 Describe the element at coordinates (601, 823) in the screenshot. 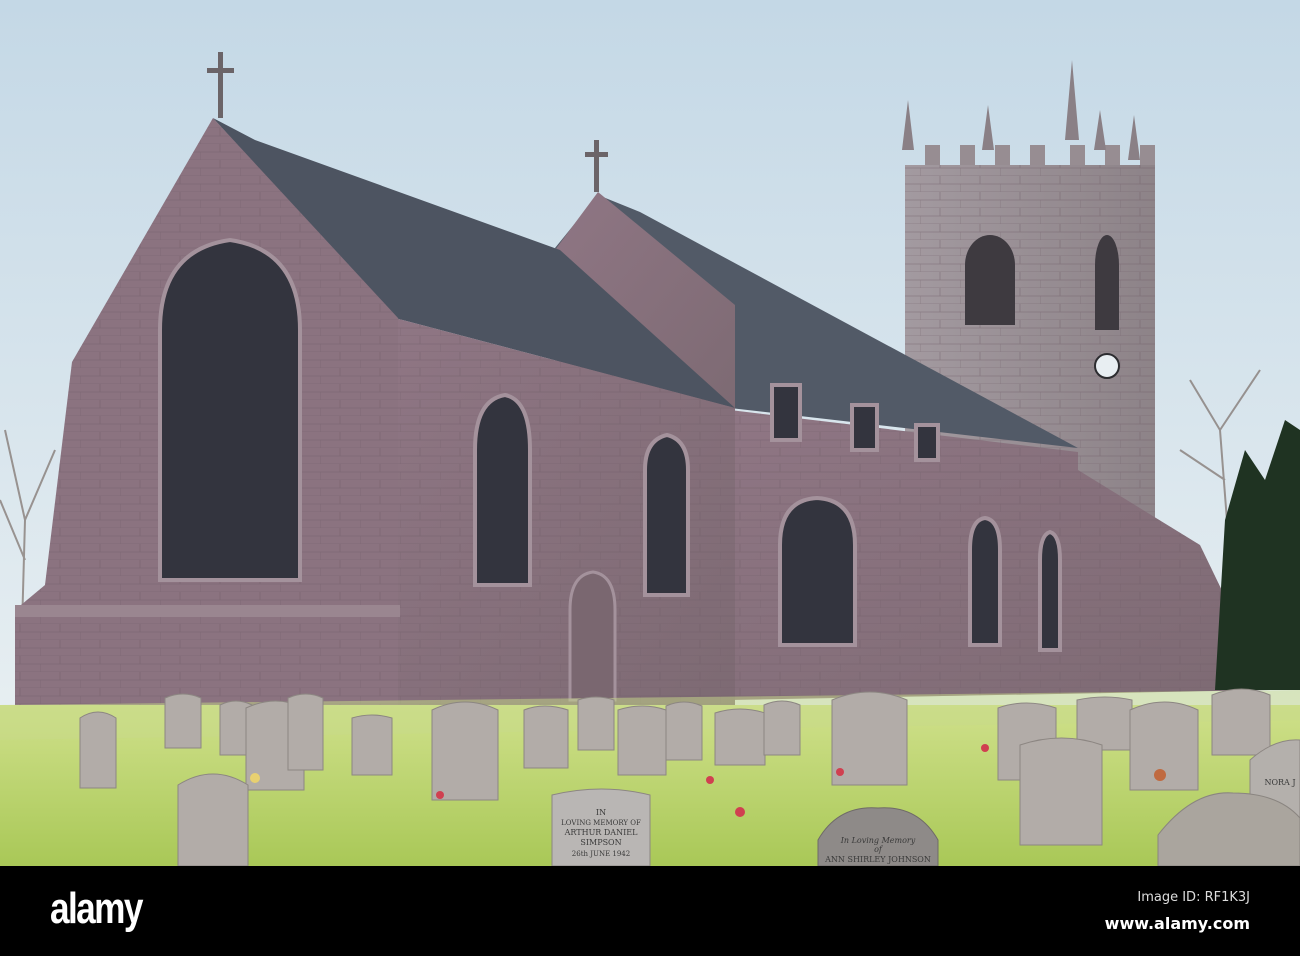

I see `svg-text: LOVING MEMORY OF` at that location.